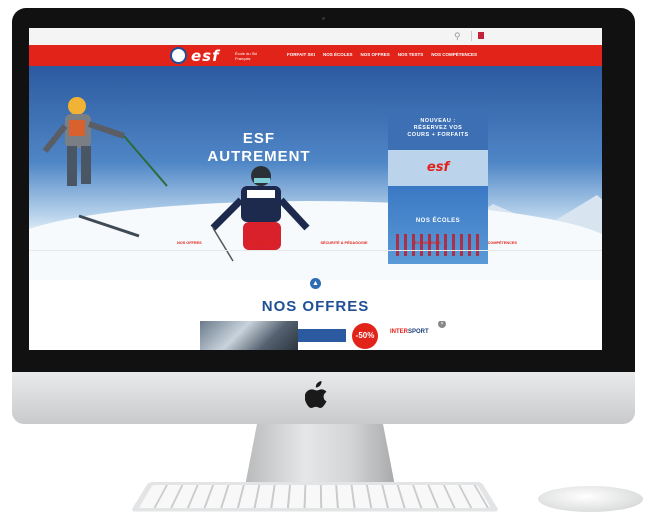 This screenshot has height=516, width=651. I want to click on promo-line2: RÉSERVEZ VOS, so click(438, 128).